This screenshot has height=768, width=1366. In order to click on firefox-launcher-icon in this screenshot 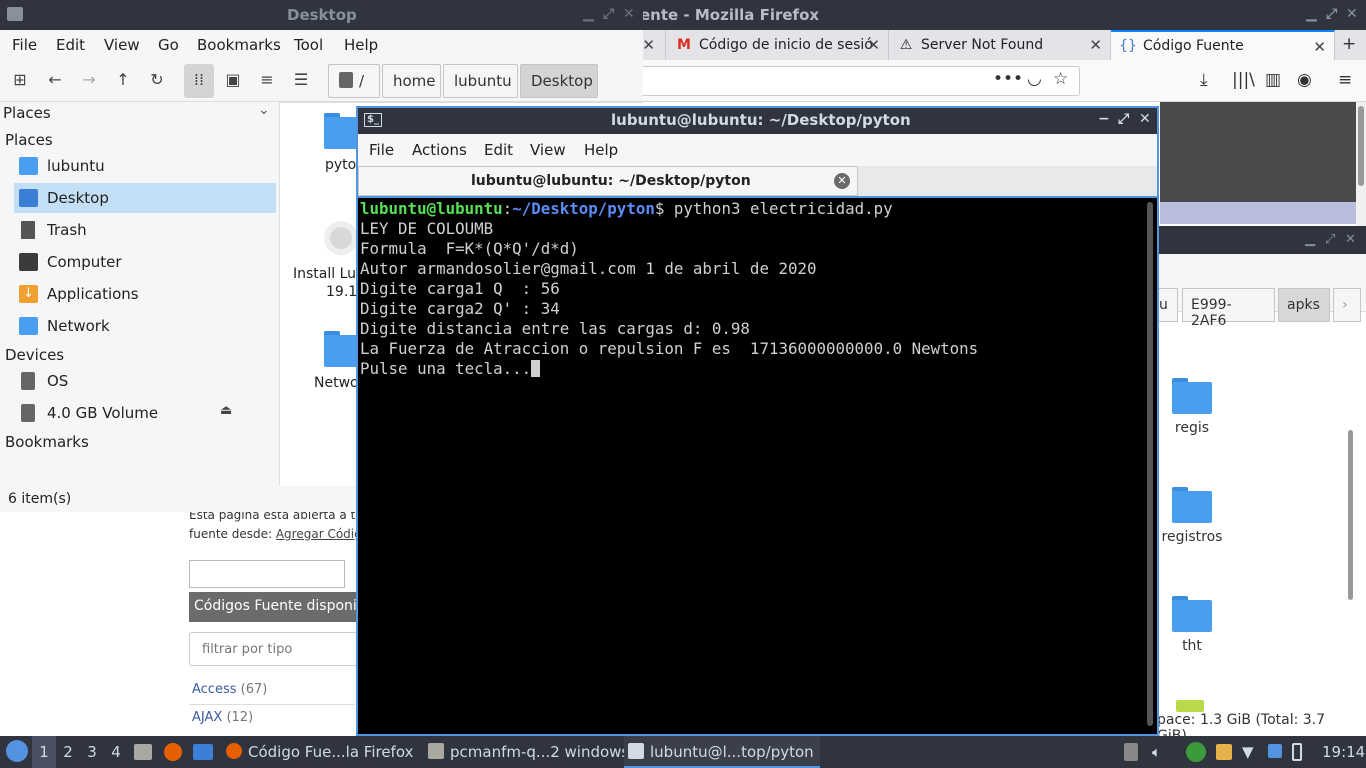, I will do `click(173, 752)`.